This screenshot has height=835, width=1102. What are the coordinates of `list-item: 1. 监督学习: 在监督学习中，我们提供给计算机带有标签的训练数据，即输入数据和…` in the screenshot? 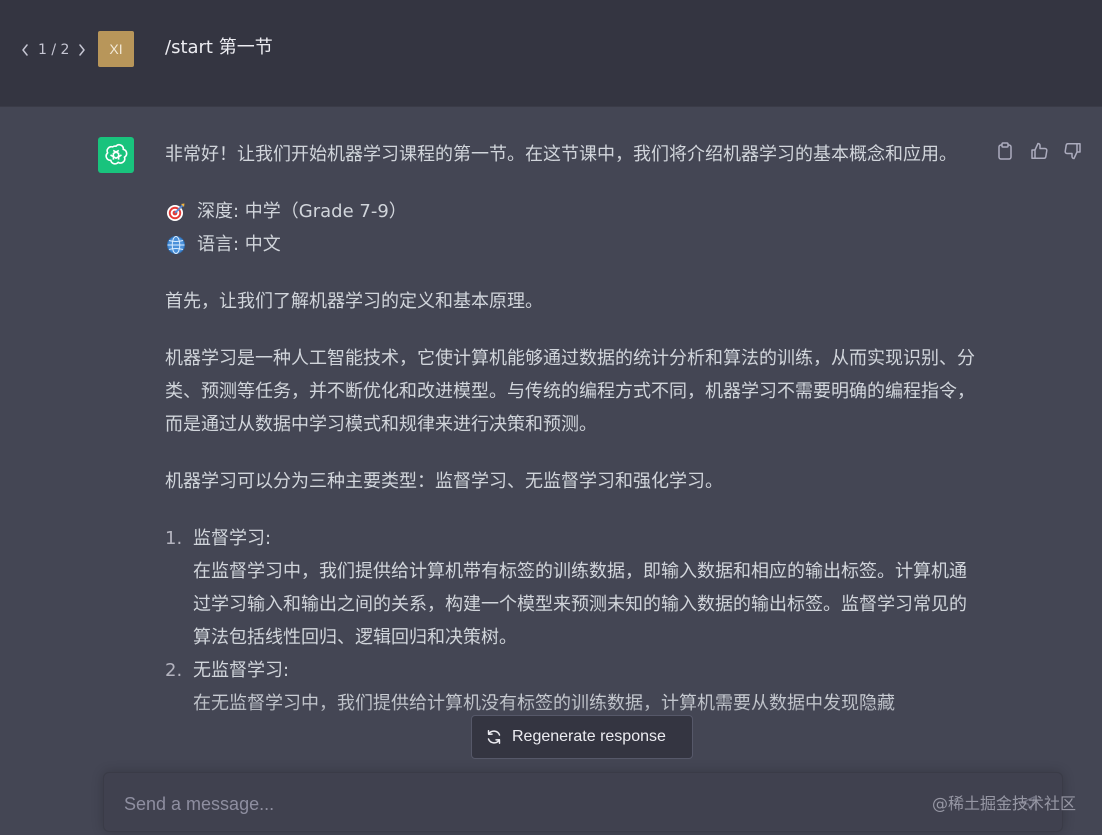 It's located at (570, 588).